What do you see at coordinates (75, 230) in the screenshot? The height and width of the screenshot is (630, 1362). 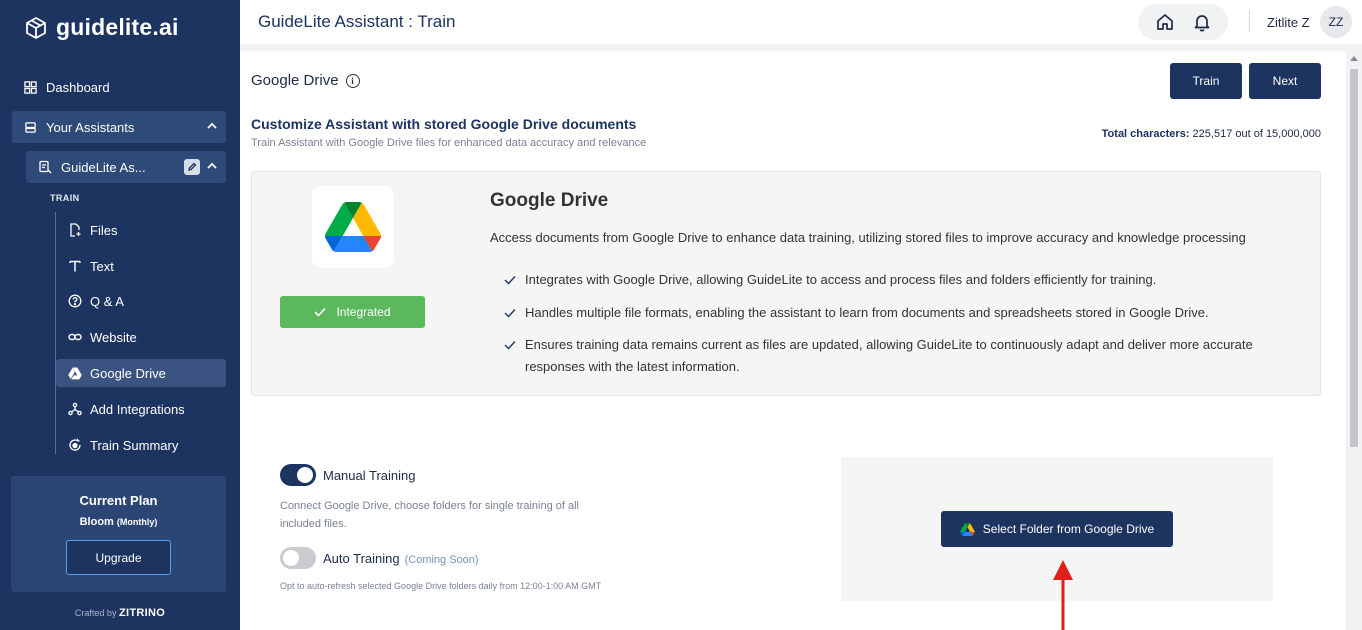 I see `file-plus-icon` at bounding box center [75, 230].